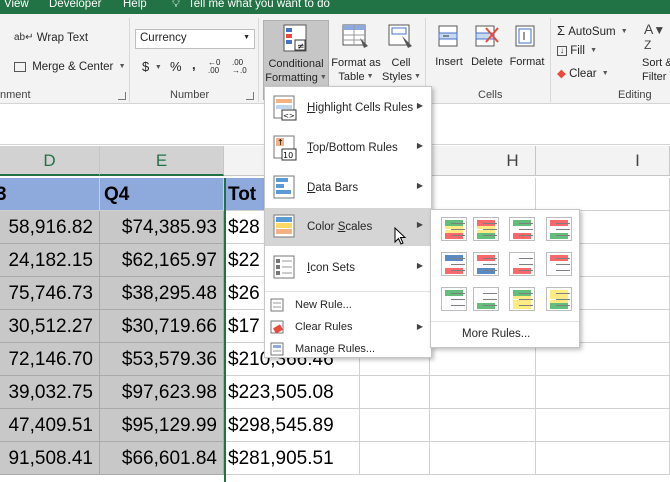  I want to click on format-as-table-icon, so click(355, 36).